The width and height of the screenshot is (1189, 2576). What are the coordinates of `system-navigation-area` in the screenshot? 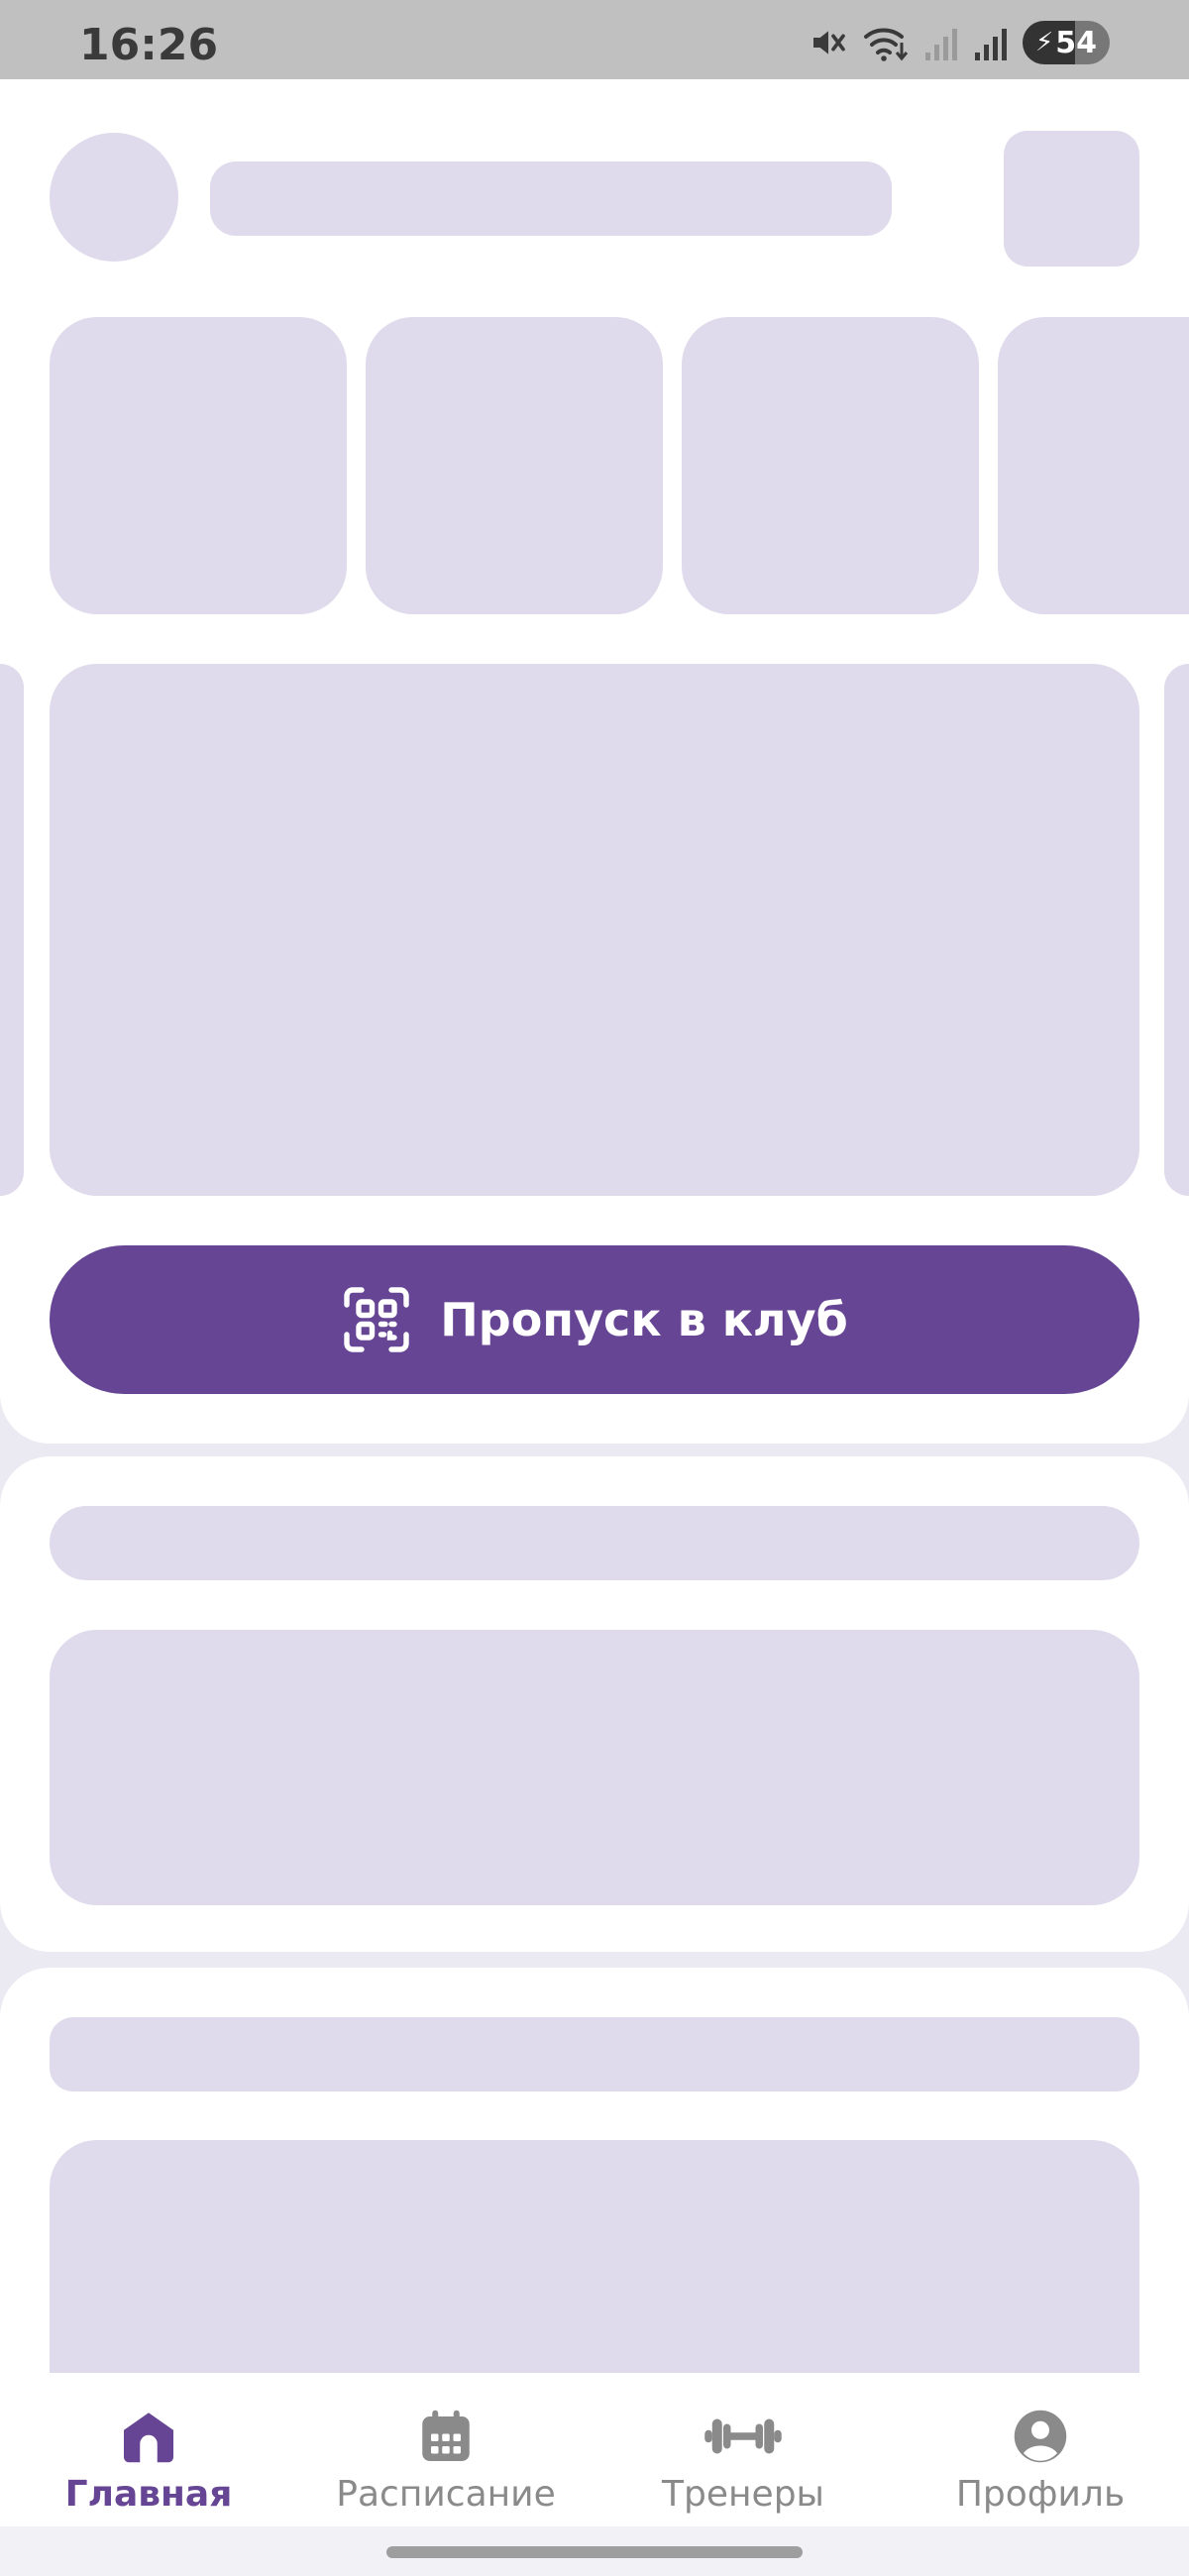 It's located at (594, 2551).